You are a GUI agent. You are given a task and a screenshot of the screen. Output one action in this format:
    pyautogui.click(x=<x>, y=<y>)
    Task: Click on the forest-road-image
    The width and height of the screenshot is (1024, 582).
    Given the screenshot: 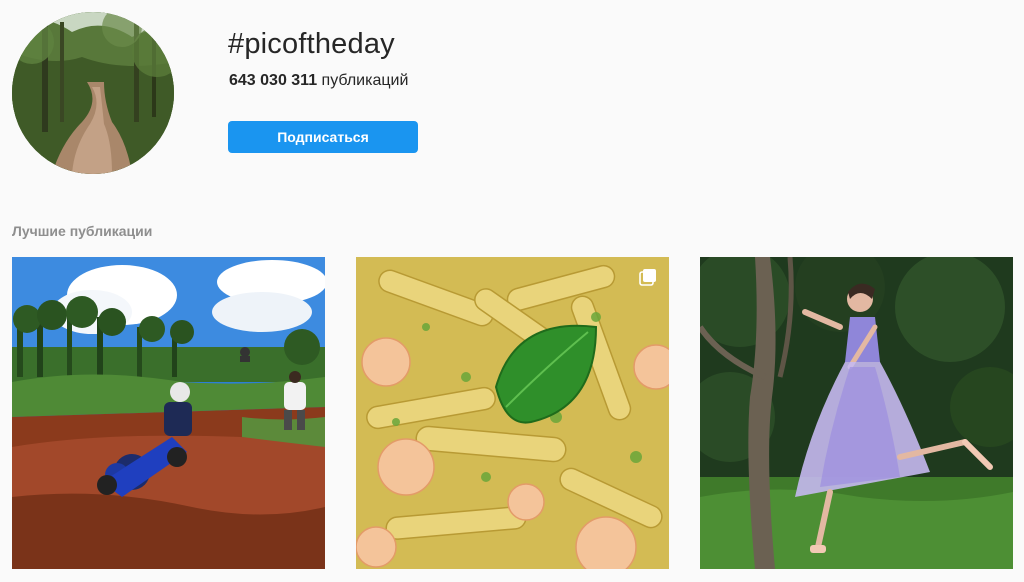 What is the action you would take?
    pyautogui.click(x=93, y=93)
    